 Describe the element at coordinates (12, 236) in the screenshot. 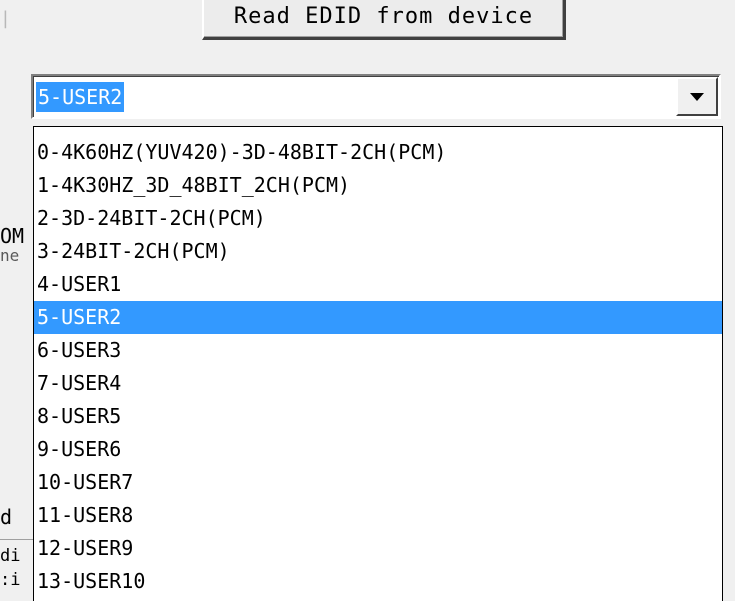

I see `hidden-label-fragment: OM` at that location.